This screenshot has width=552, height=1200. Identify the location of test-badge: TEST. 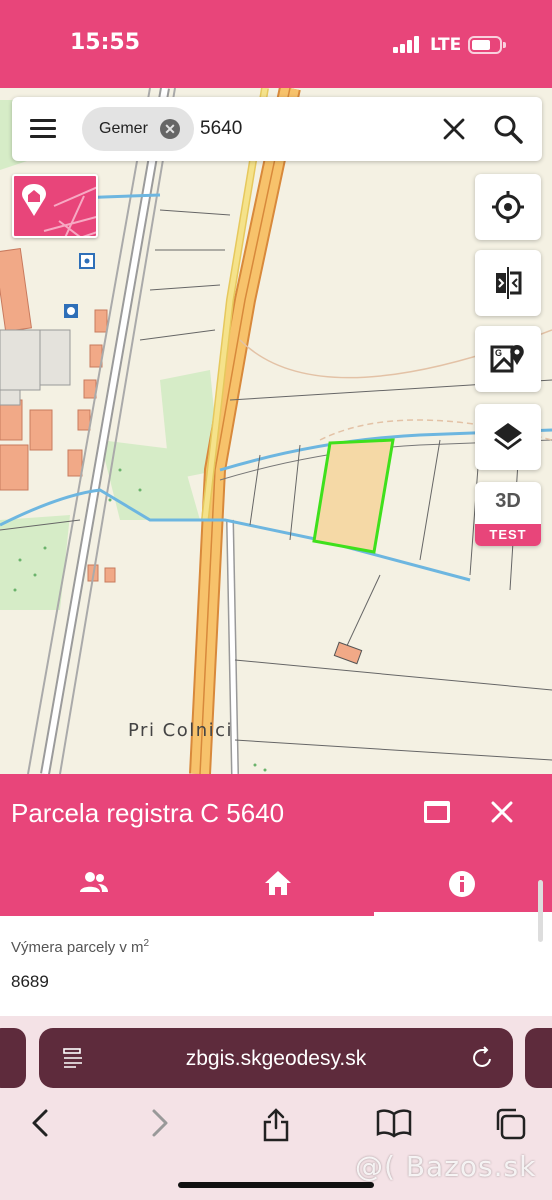
(508, 535).